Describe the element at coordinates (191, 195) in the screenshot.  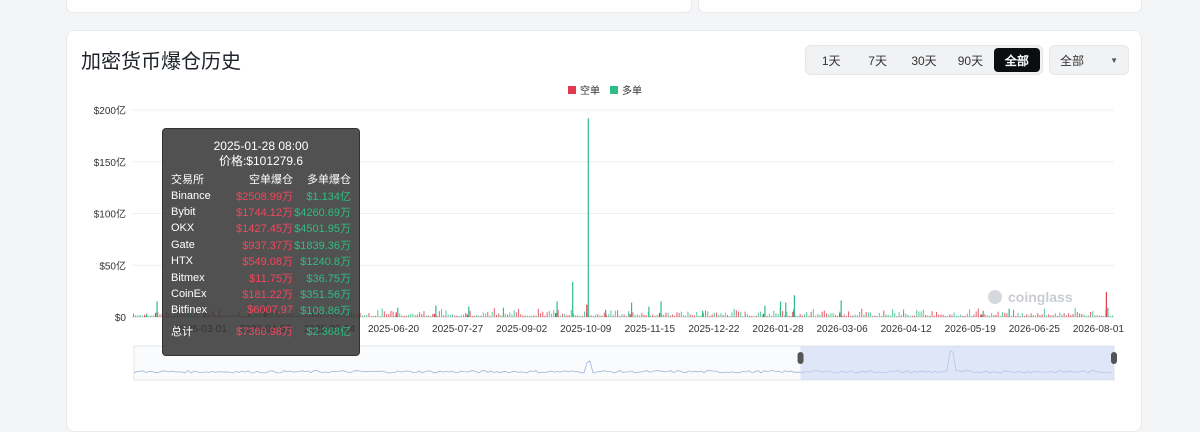
I see `tooltip-exchange: Binance` at that location.